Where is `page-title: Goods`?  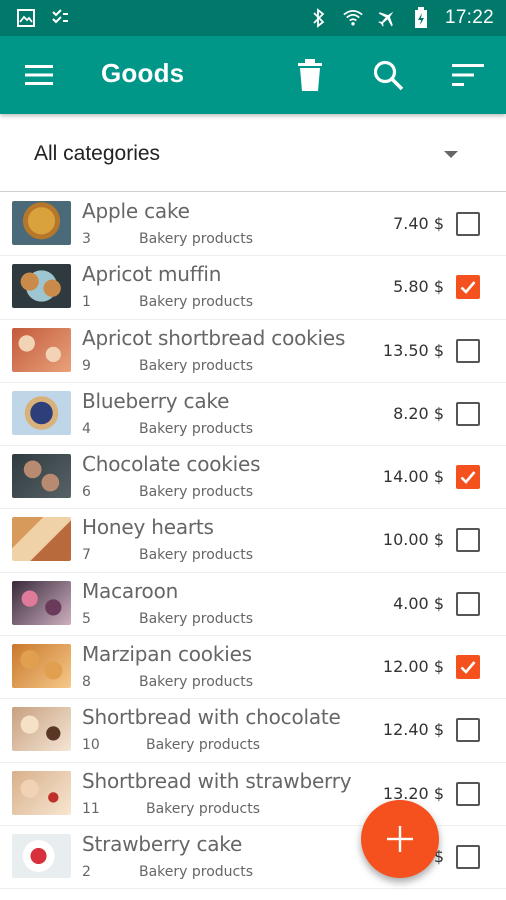
page-title: Goods is located at coordinates (143, 73).